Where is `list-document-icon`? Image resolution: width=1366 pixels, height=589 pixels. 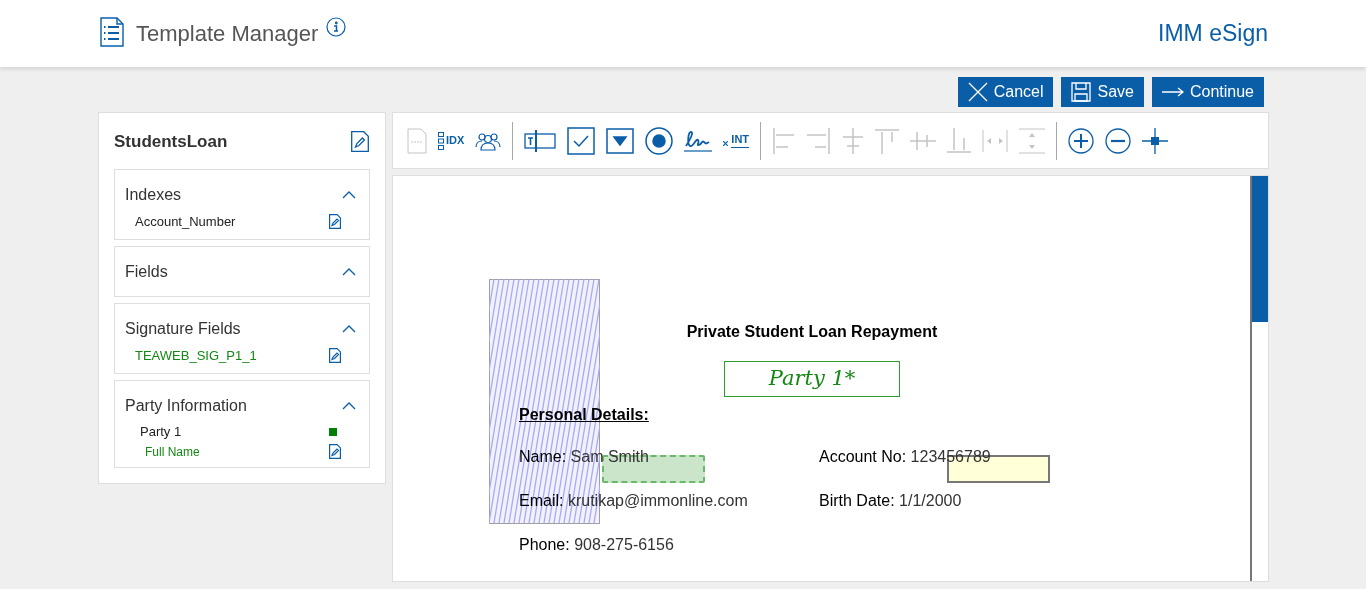 list-document-icon is located at coordinates (112, 31).